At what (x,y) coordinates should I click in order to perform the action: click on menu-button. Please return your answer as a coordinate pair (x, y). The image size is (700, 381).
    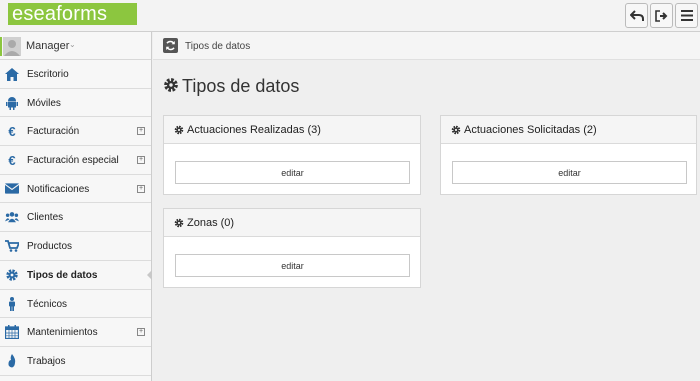
    Looking at the image, I should click on (686, 15).